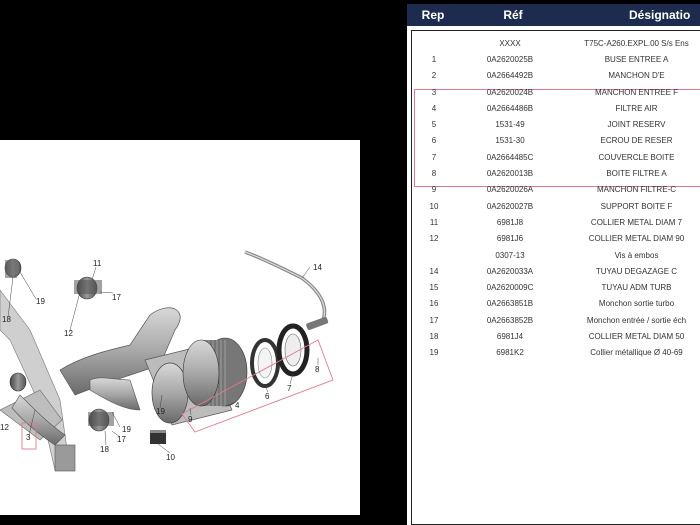 The height and width of the screenshot is (525, 700). What do you see at coordinates (434, 190) in the screenshot?
I see `rep-cell: 9` at bounding box center [434, 190].